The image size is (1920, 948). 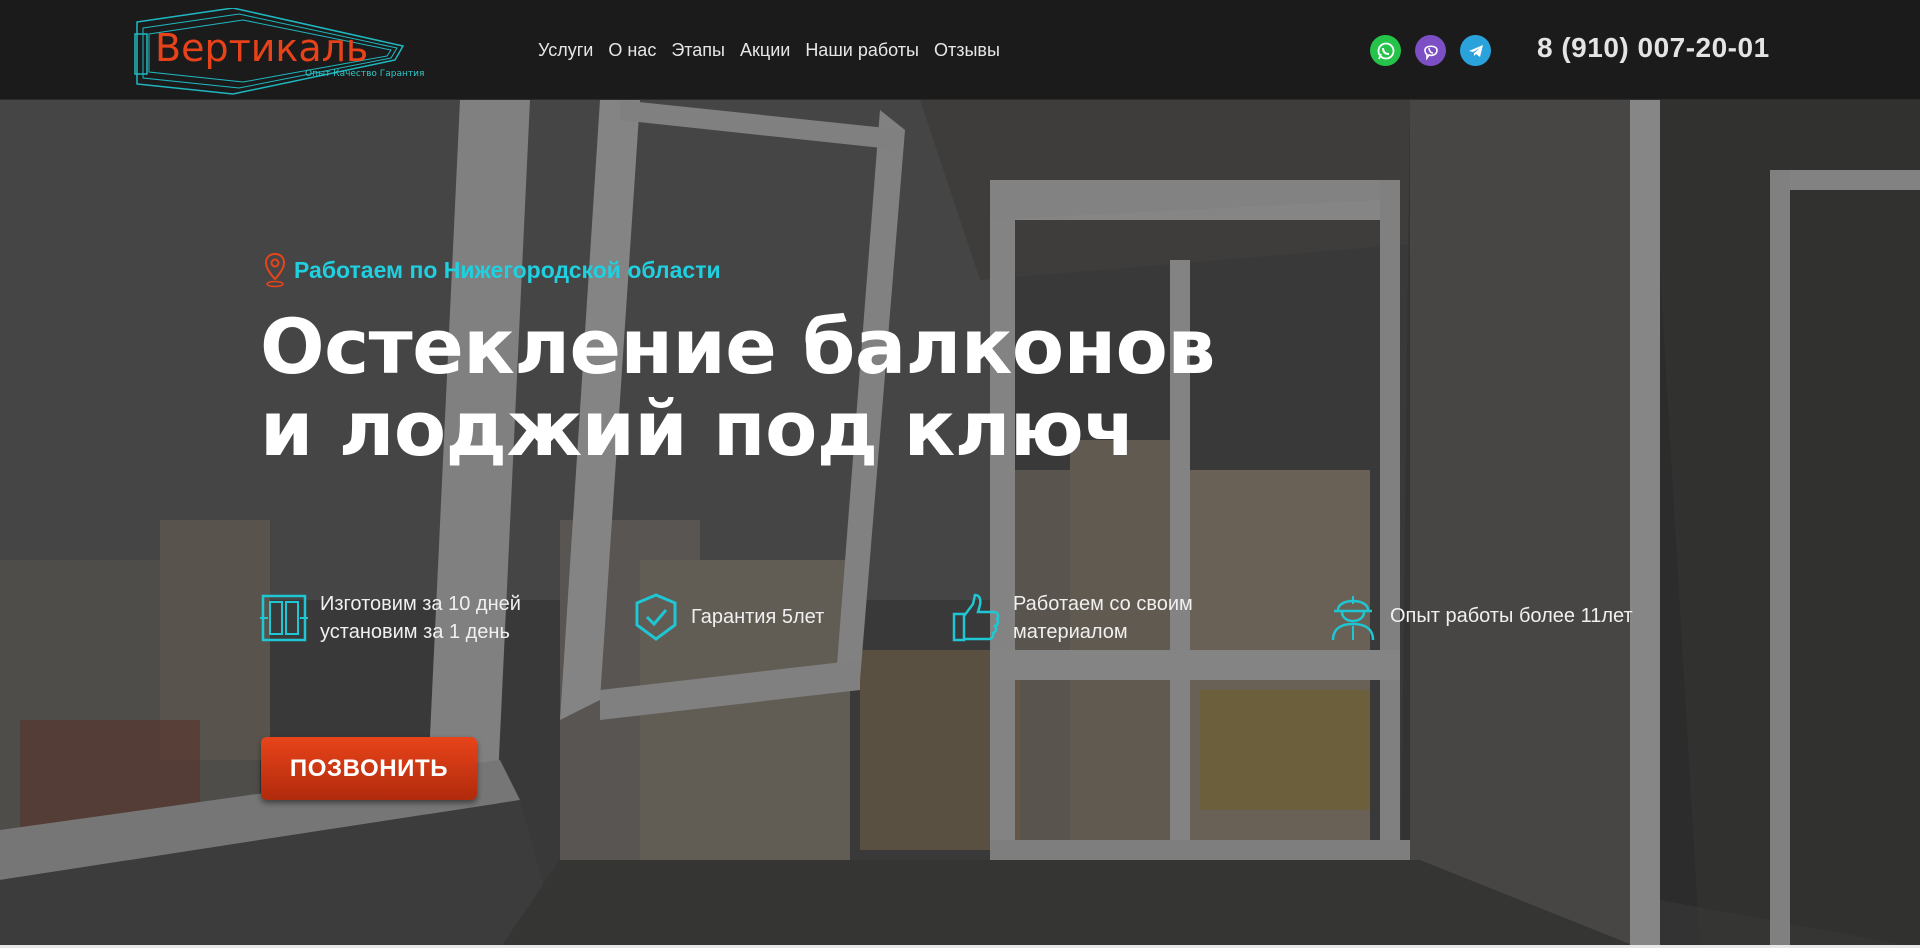 What do you see at coordinates (1072, 618) in the screenshot?
I see `feature-item: Работаем со своим материалом` at bounding box center [1072, 618].